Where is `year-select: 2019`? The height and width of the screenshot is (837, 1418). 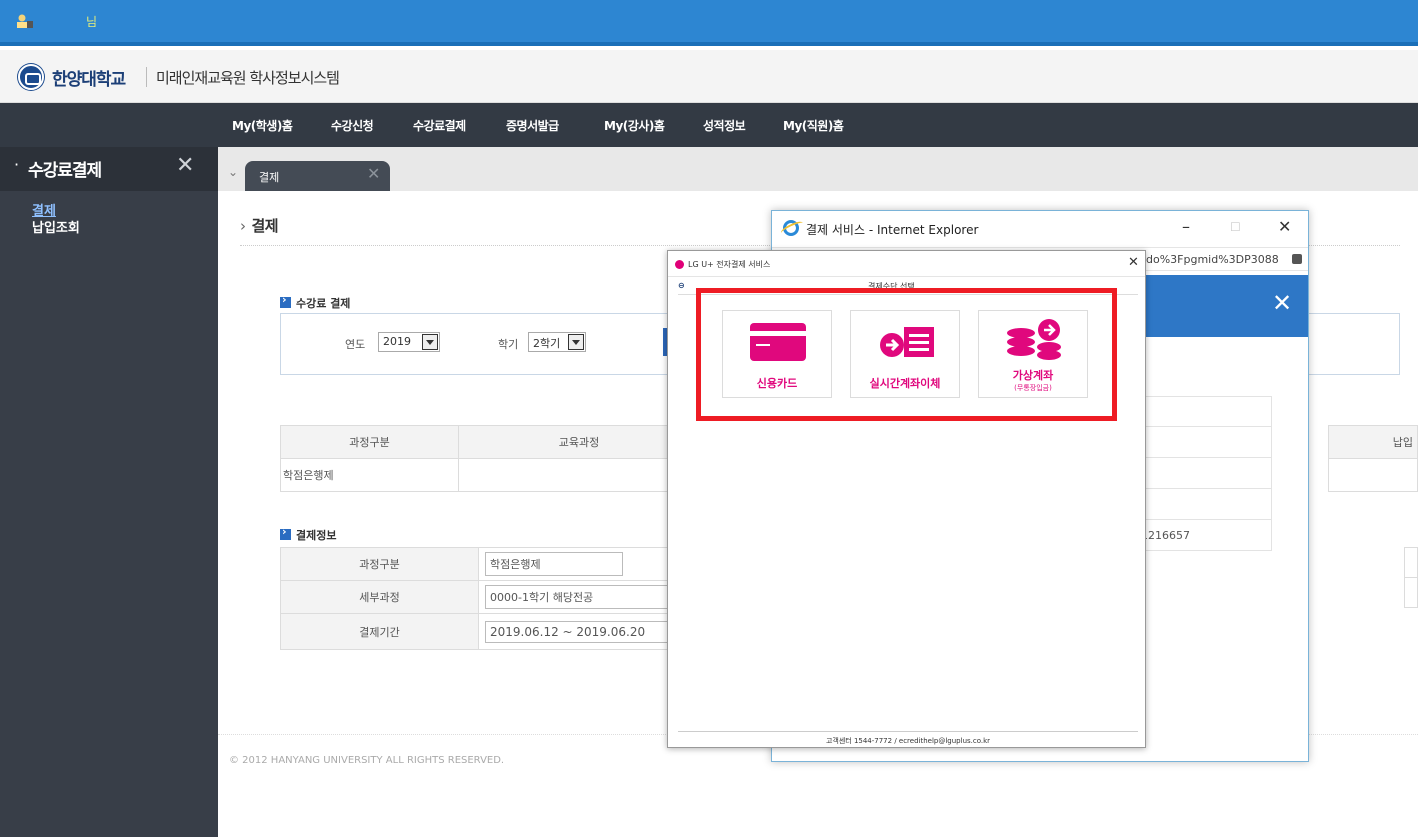
year-select: 2019 is located at coordinates (409, 342).